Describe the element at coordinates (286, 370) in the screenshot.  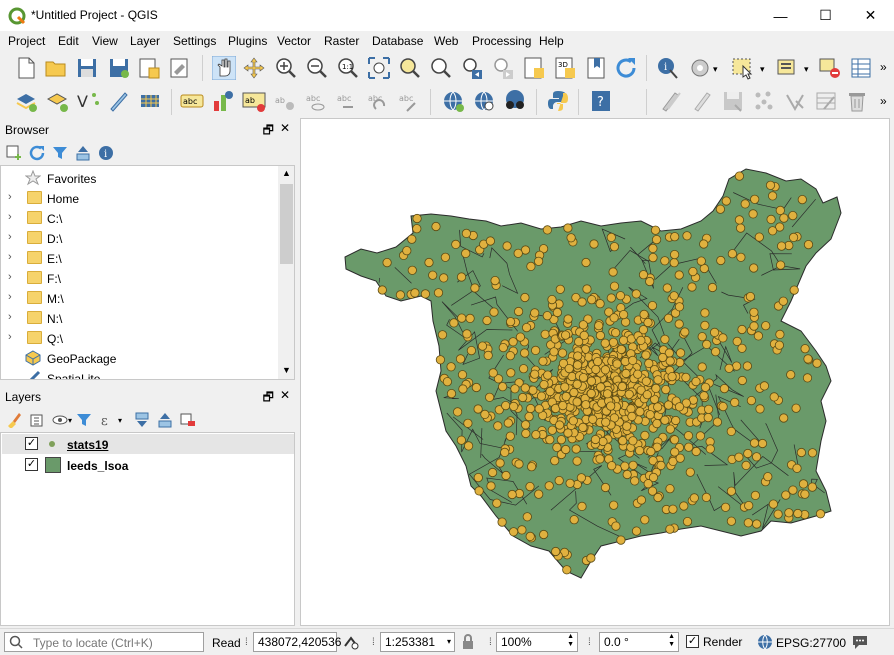
I see `scroll-down-icon: ▼` at that location.